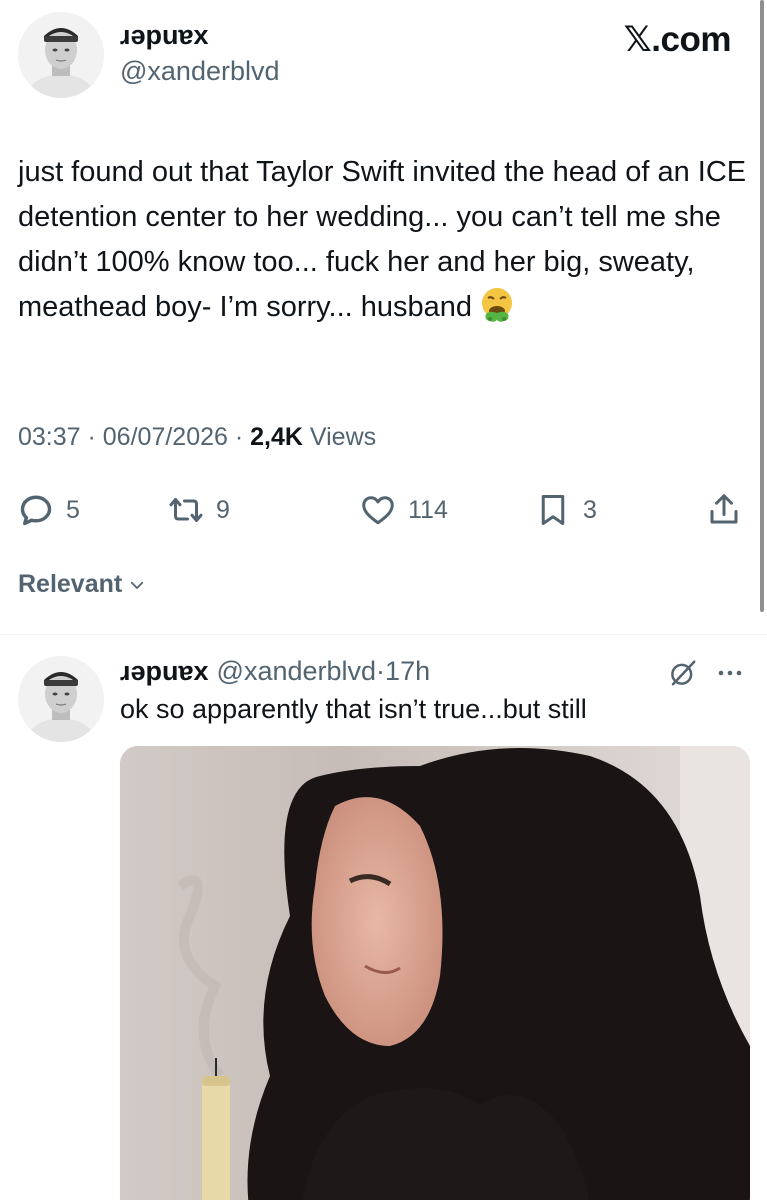 The width and height of the screenshot is (767, 1200). Describe the element at coordinates (200, 71) in the screenshot. I see `author-handle: @xanderblvd` at that location.